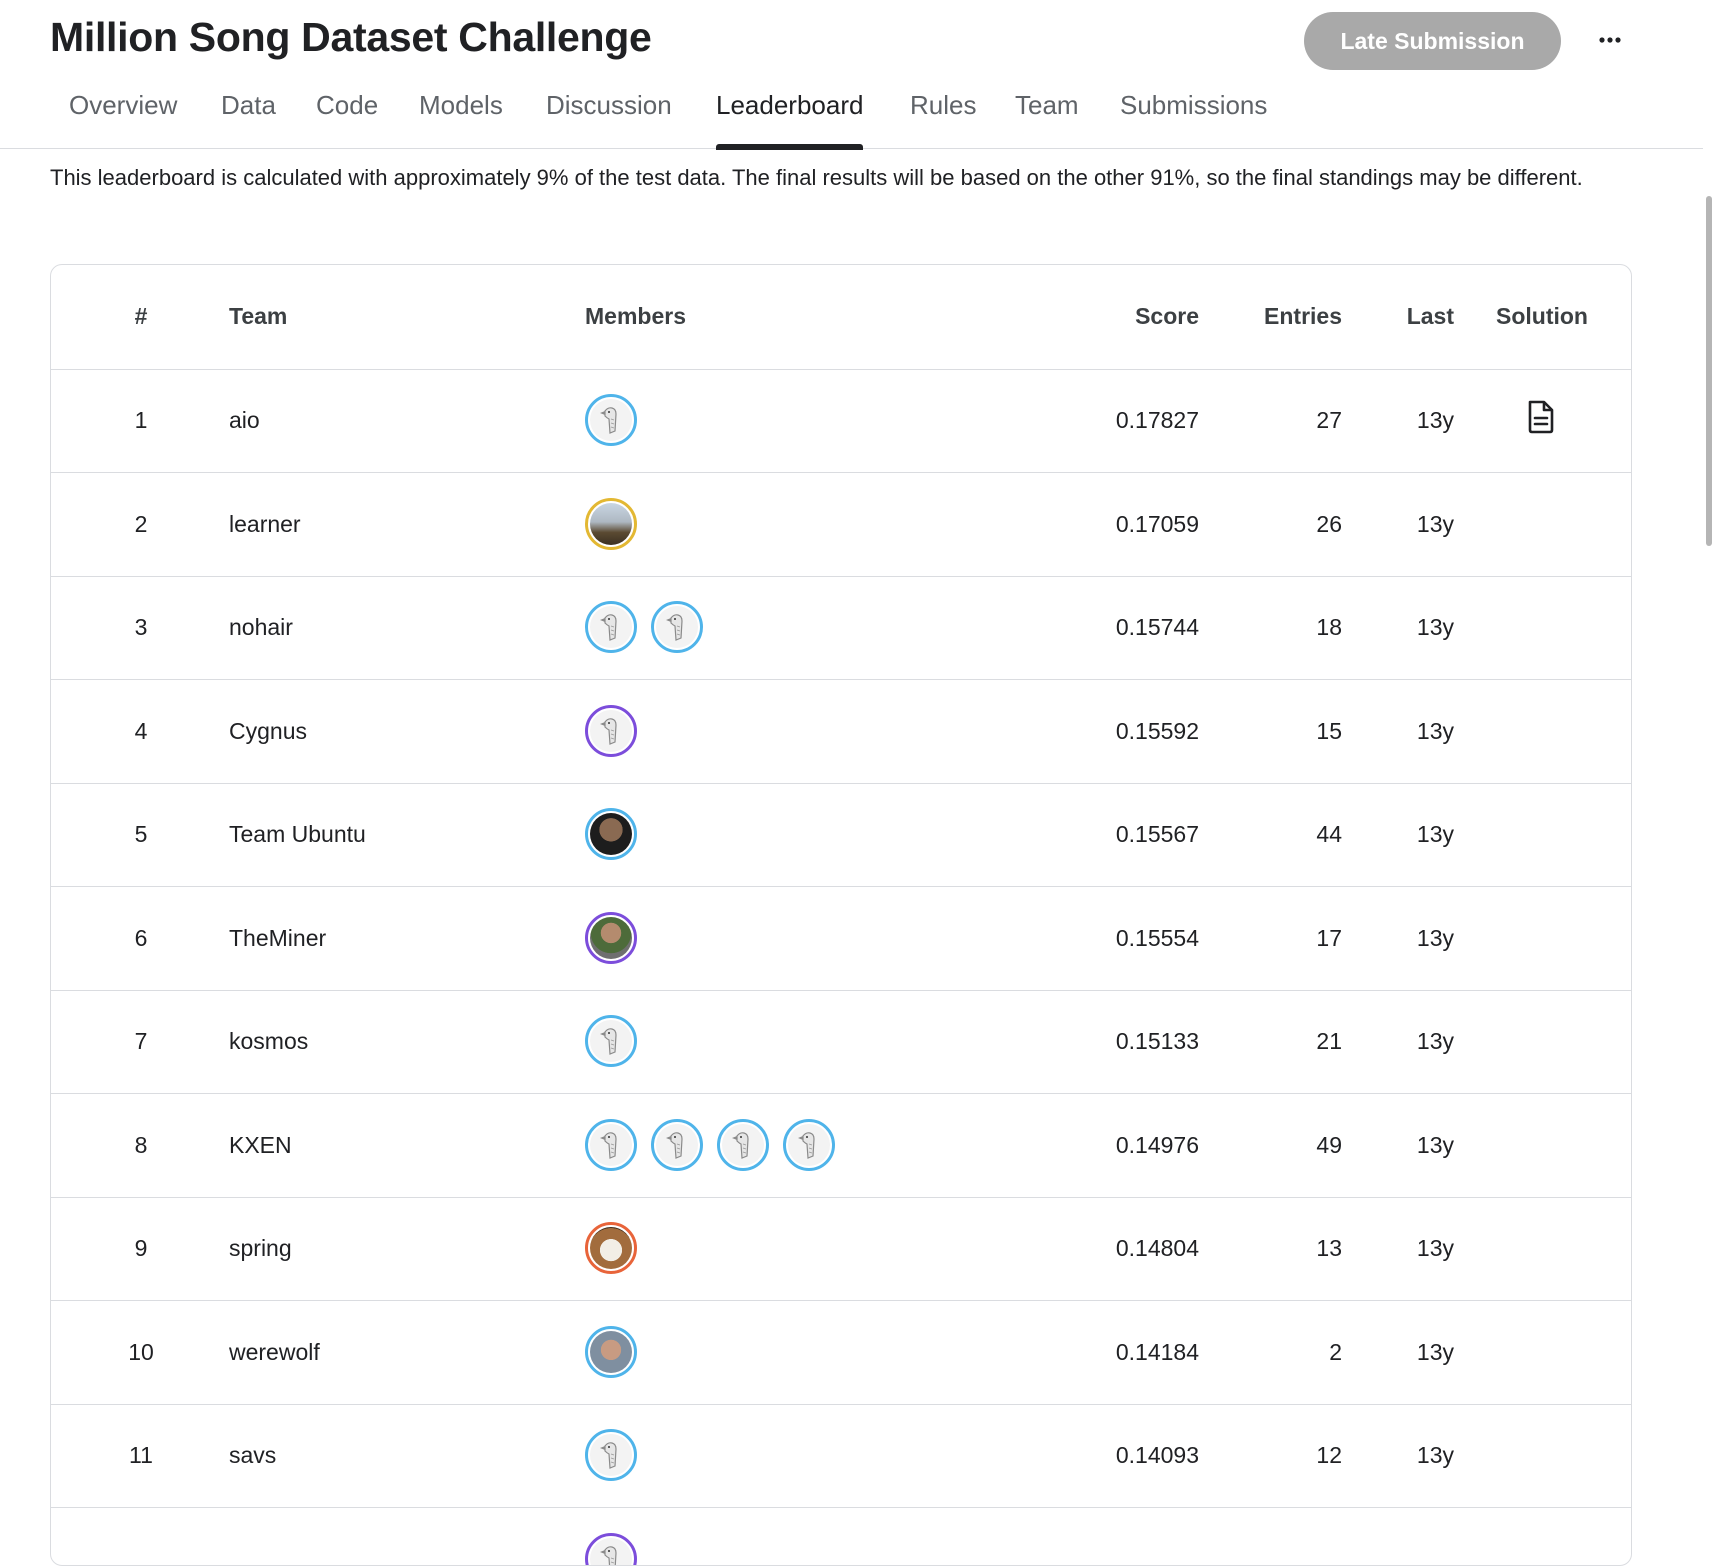 The image size is (1712, 1566). I want to click on team-name: KXEN, so click(260, 1145).